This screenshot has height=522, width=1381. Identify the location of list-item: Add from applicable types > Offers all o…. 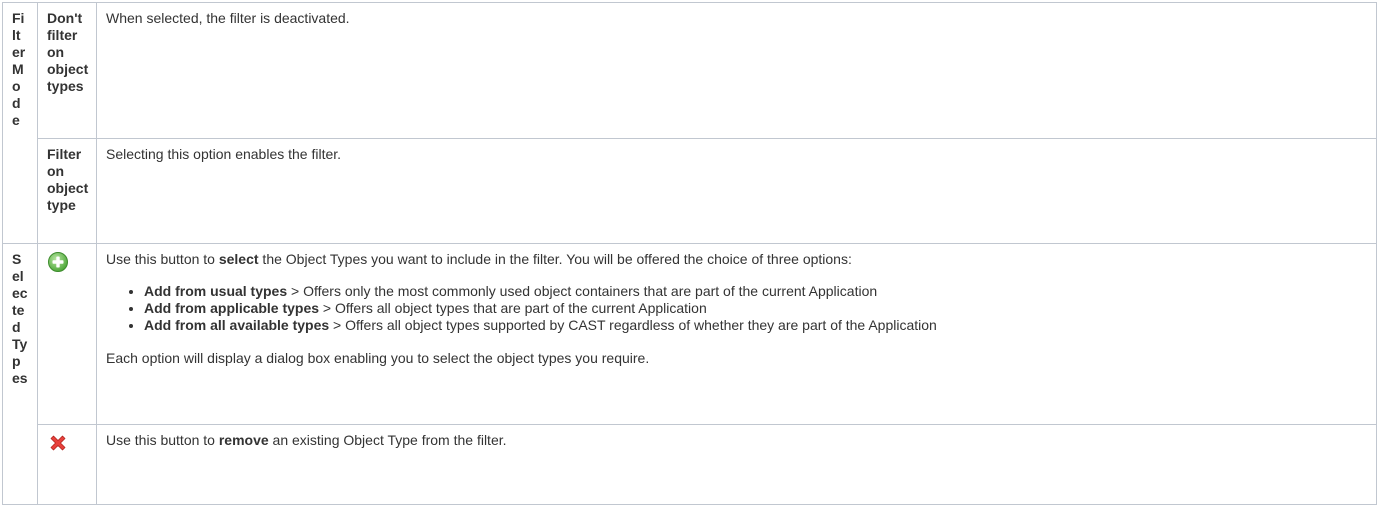
(755, 308).